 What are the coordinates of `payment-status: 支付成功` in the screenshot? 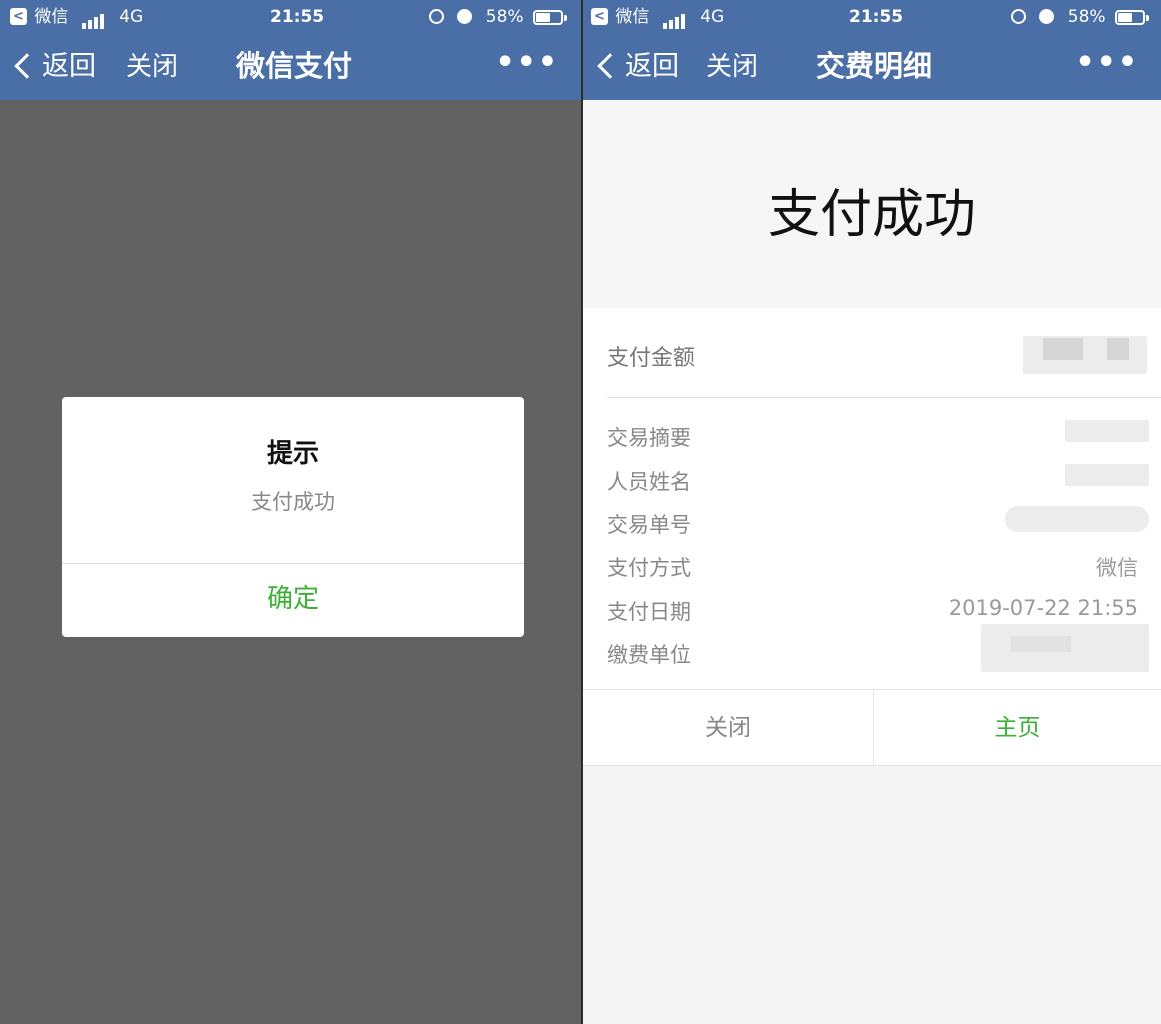 It's located at (871, 215).